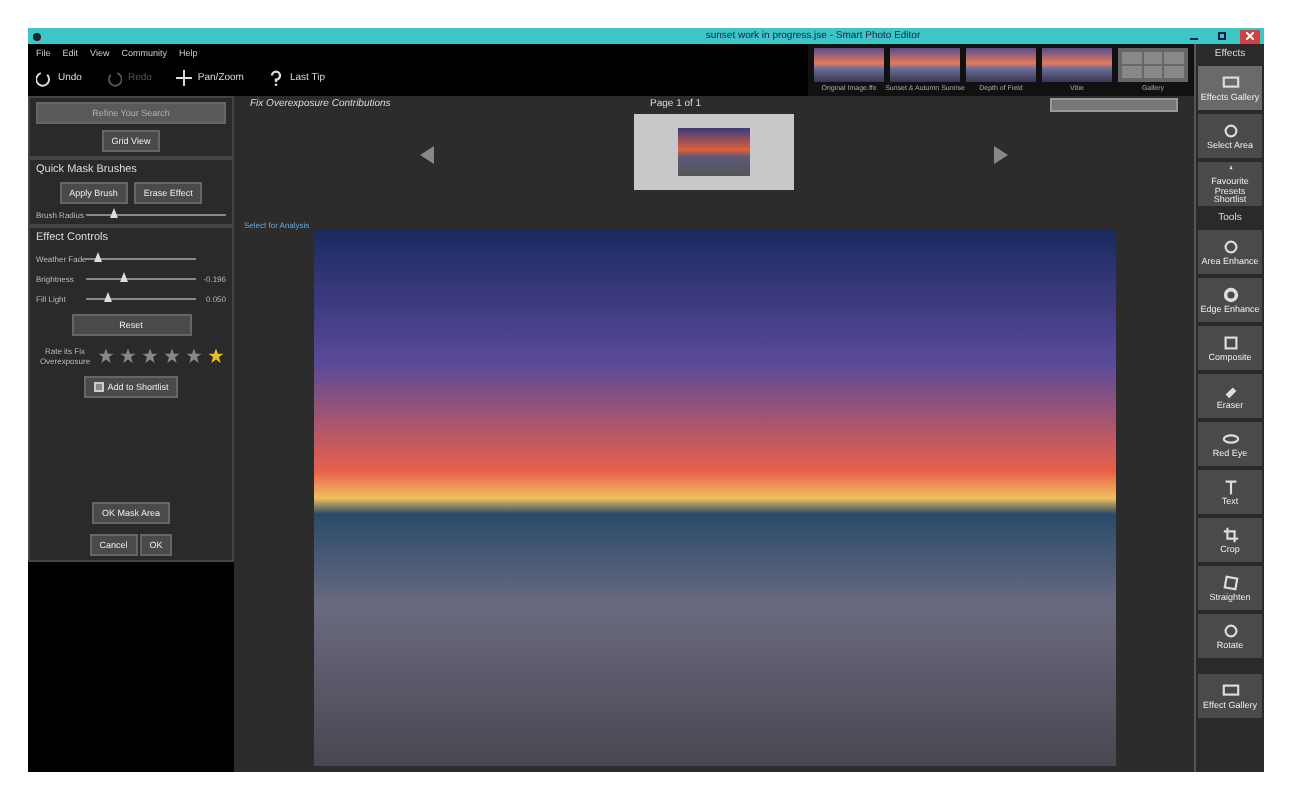 The height and width of the screenshot is (800, 1290). I want to click on gallery-thumbnail, so click(1153, 65).